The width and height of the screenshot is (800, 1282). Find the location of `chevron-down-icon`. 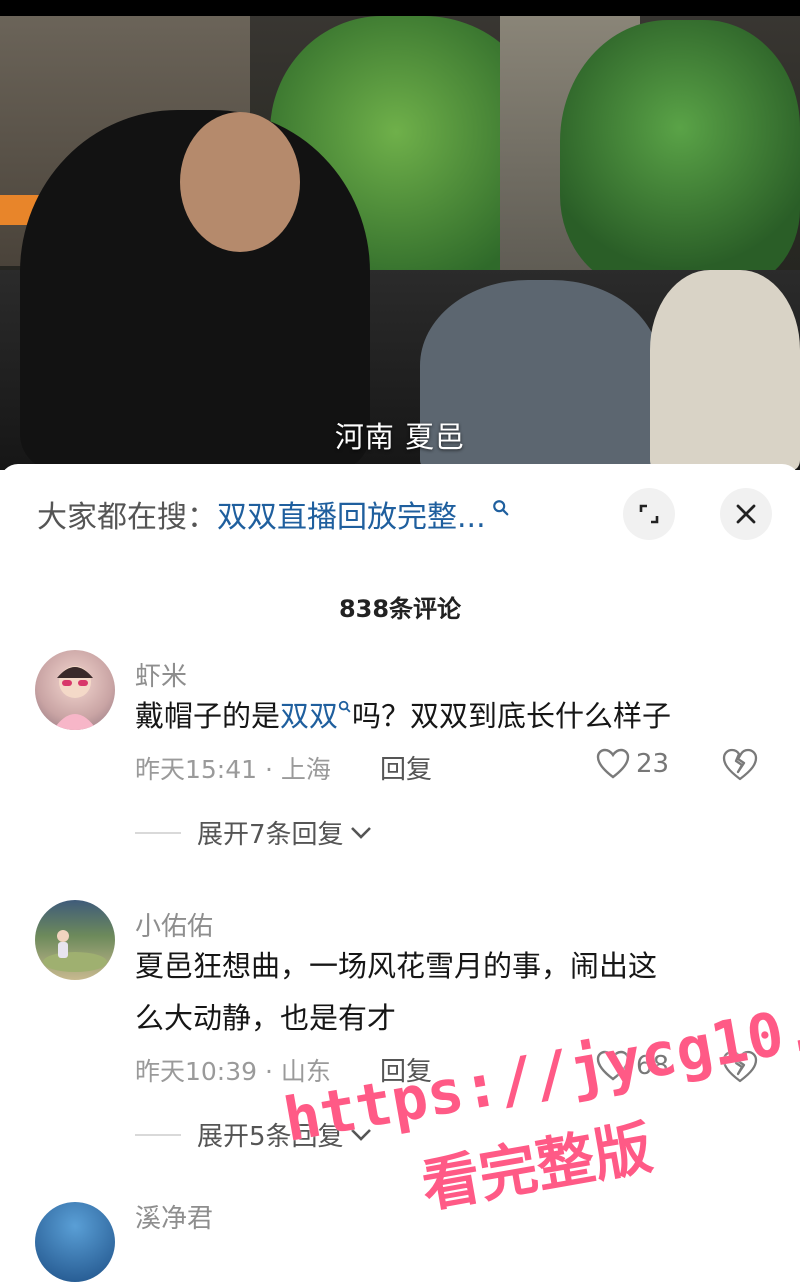

chevron-down-icon is located at coordinates (360, 832).